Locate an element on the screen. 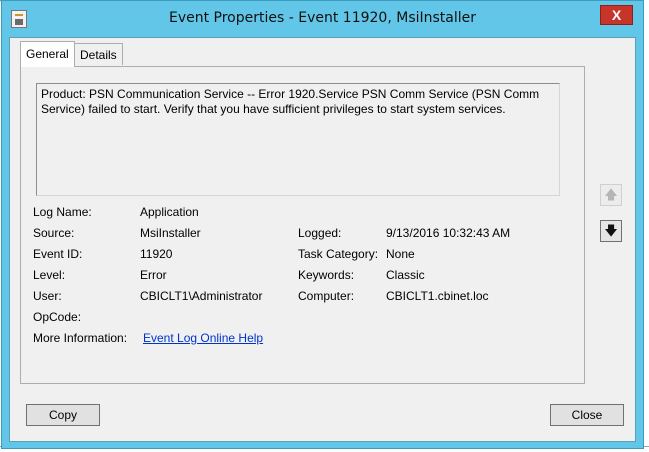  log-name-label: Log Name: is located at coordinates (62, 212).